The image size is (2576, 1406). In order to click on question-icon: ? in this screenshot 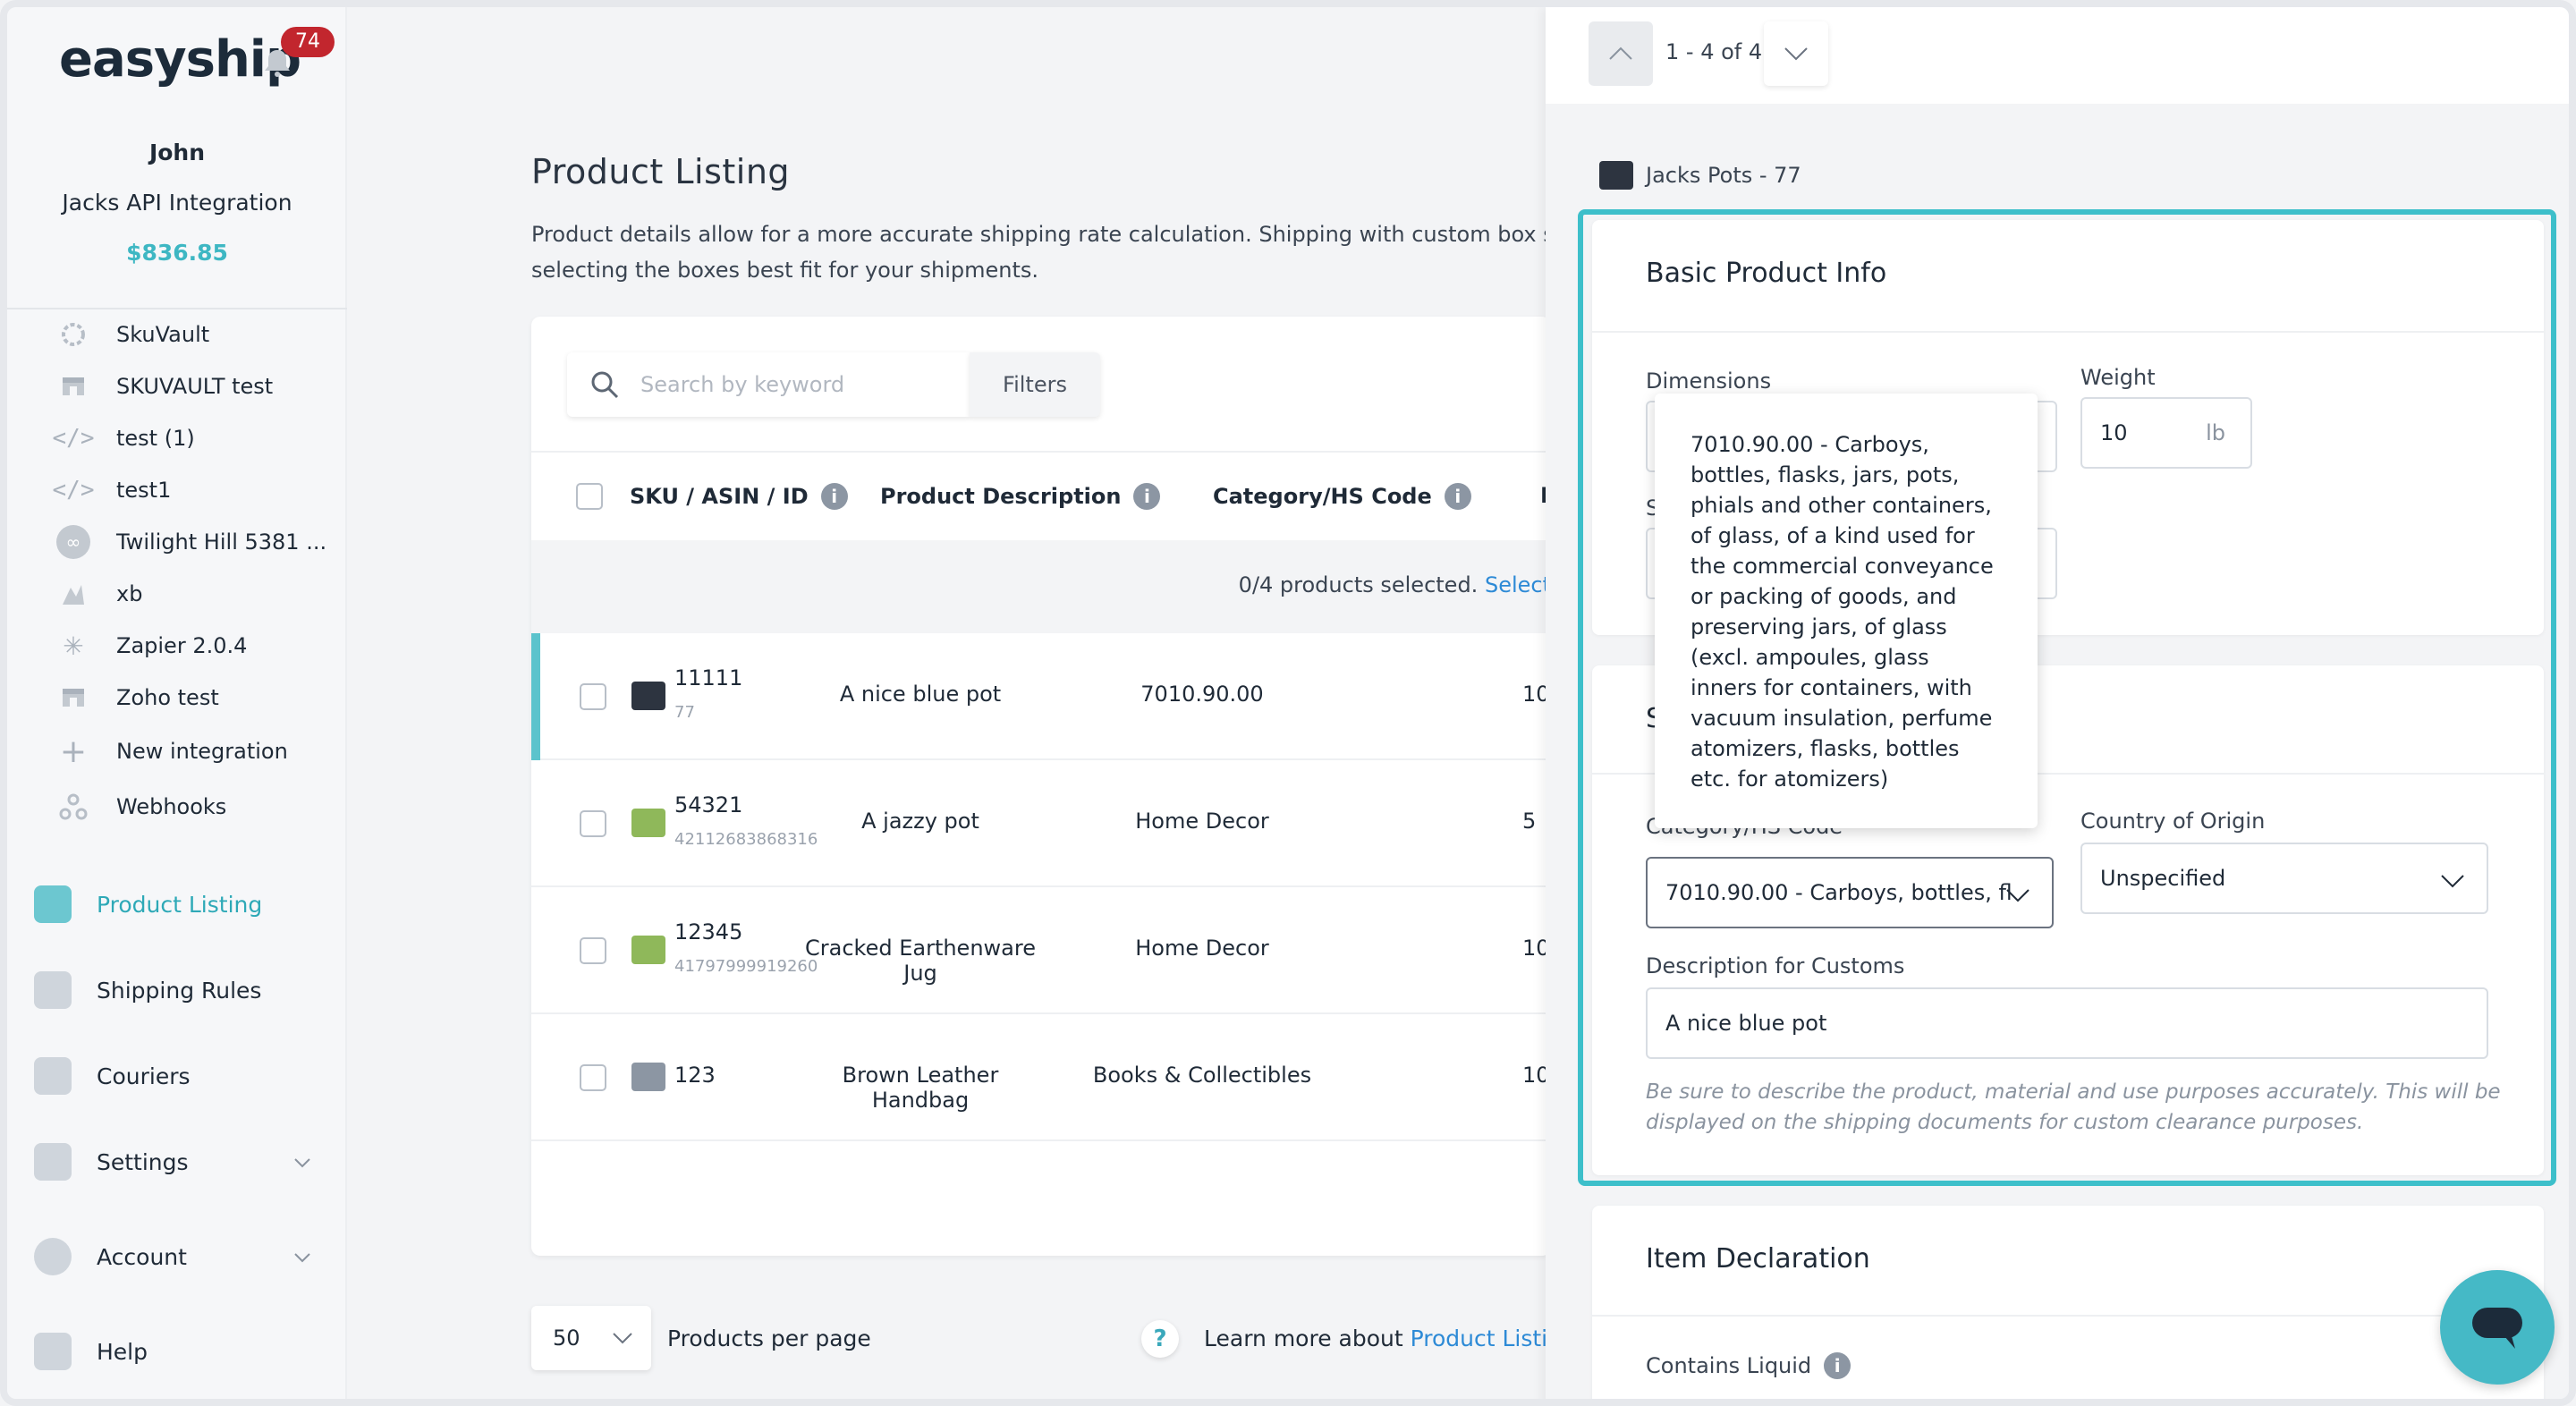, I will do `click(1160, 1339)`.